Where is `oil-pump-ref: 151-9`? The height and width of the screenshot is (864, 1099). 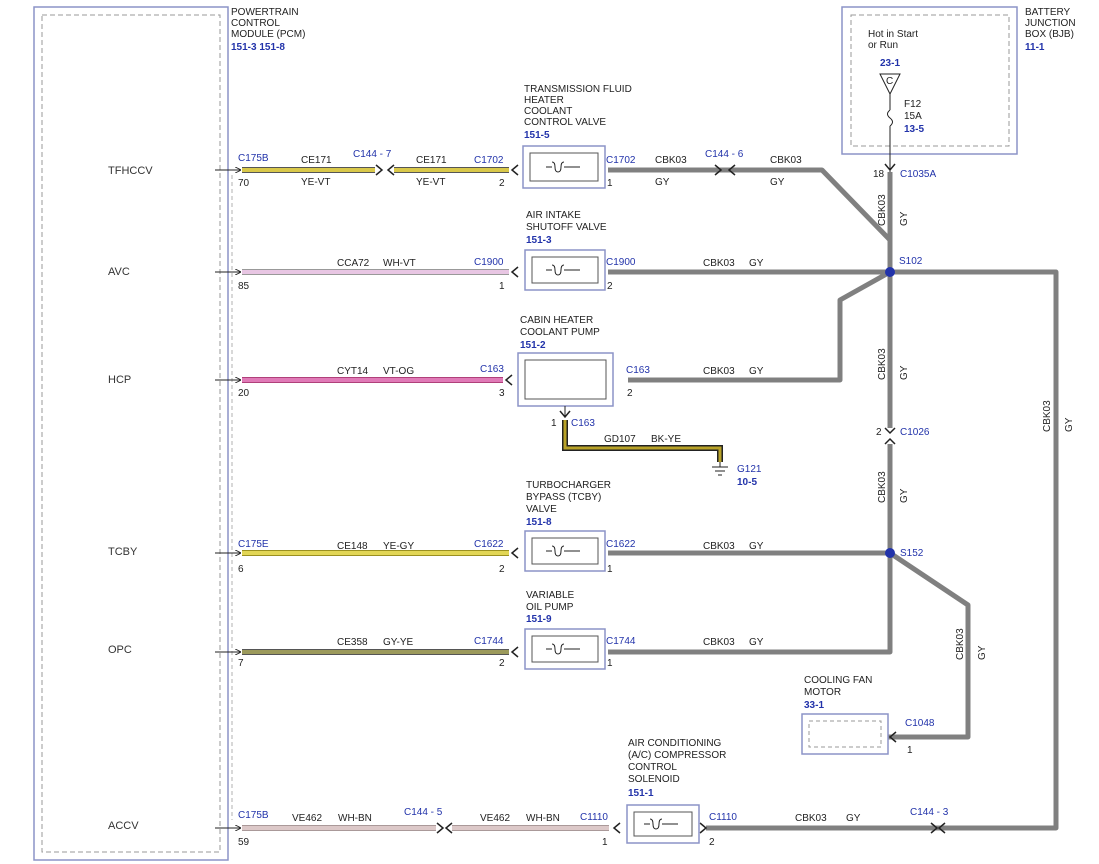 oil-pump-ref: 151-9 is located at coordinates (539, 619).